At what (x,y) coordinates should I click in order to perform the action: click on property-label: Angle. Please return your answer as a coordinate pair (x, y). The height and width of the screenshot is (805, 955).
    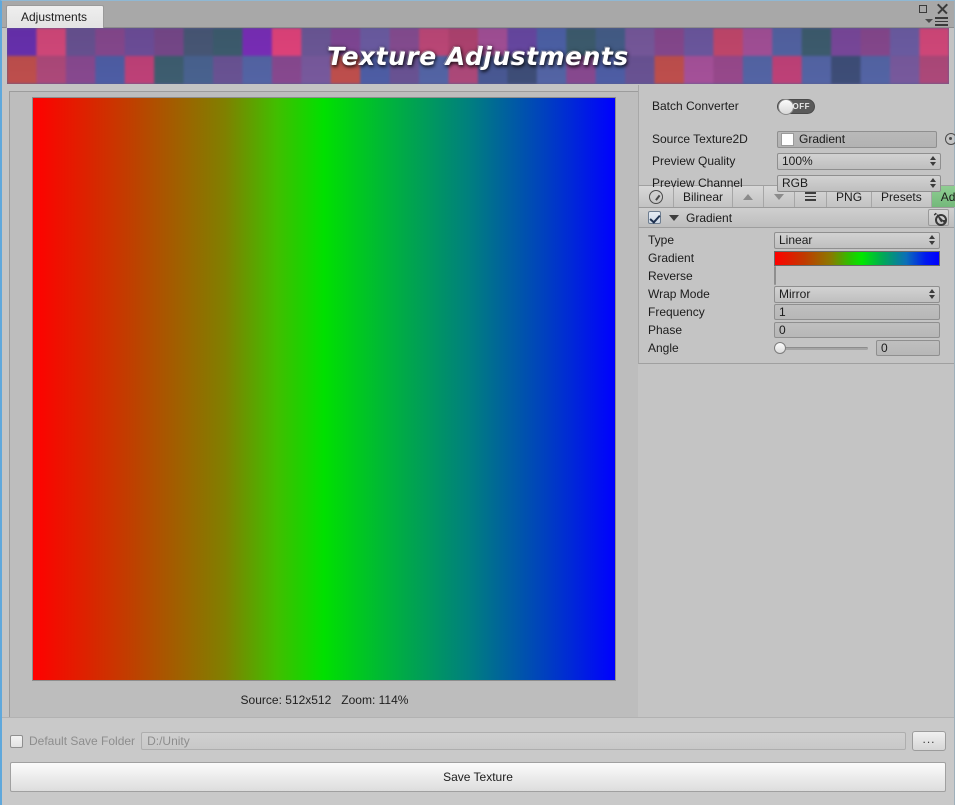
    Looking at the image, I should click on (663, 348).